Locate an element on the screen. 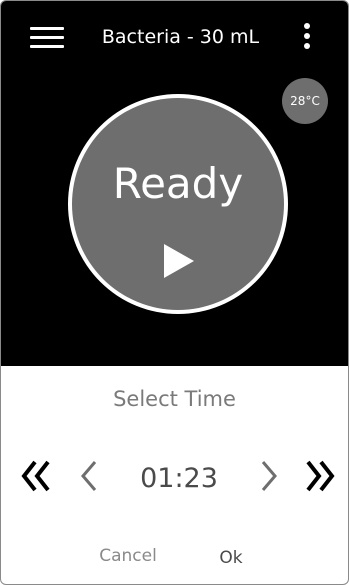  play-icon is located at coordinates (179, 261).